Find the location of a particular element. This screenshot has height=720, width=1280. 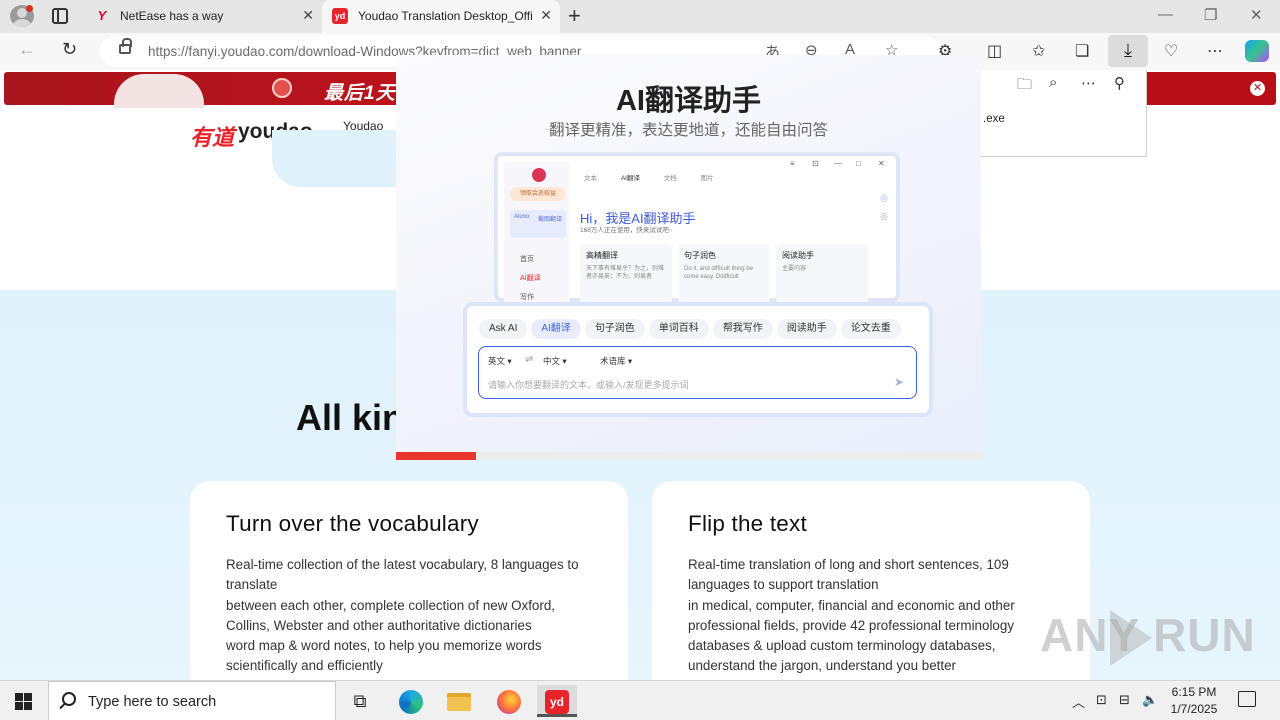

mock-menu-icon: ≡ is located at coordinates (792, 163).